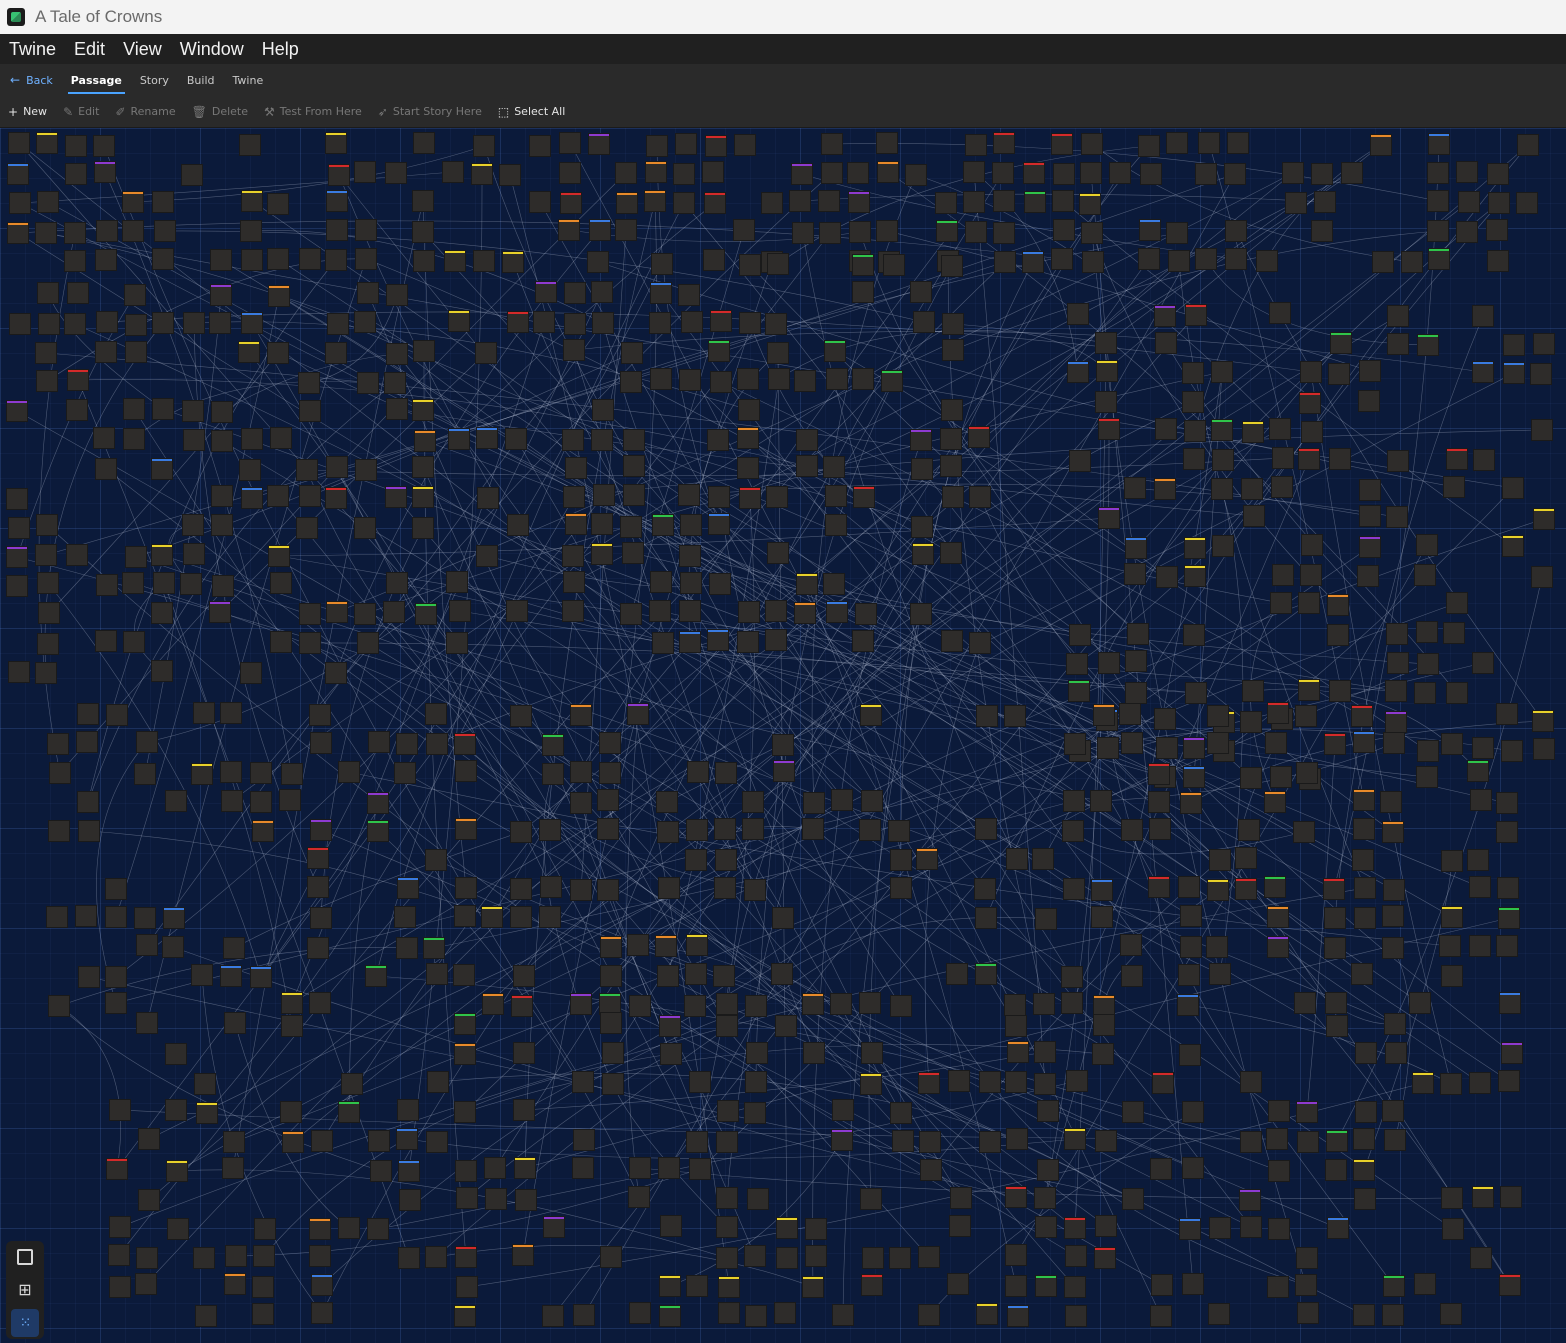 This screenshot has height=1343, width=1566. Describe the element at coordinates (531, 112) in the screenshot. I see `select-all-button: ⬚ Select All` at that location.